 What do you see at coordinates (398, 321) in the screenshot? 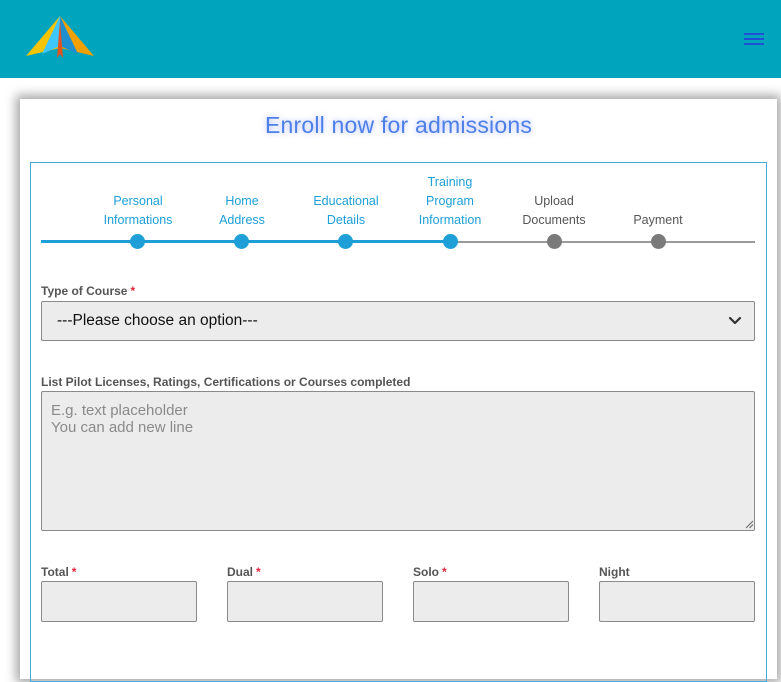
I see `course-type-select: ---Please choose an option---` at bounding box center [398, 321].